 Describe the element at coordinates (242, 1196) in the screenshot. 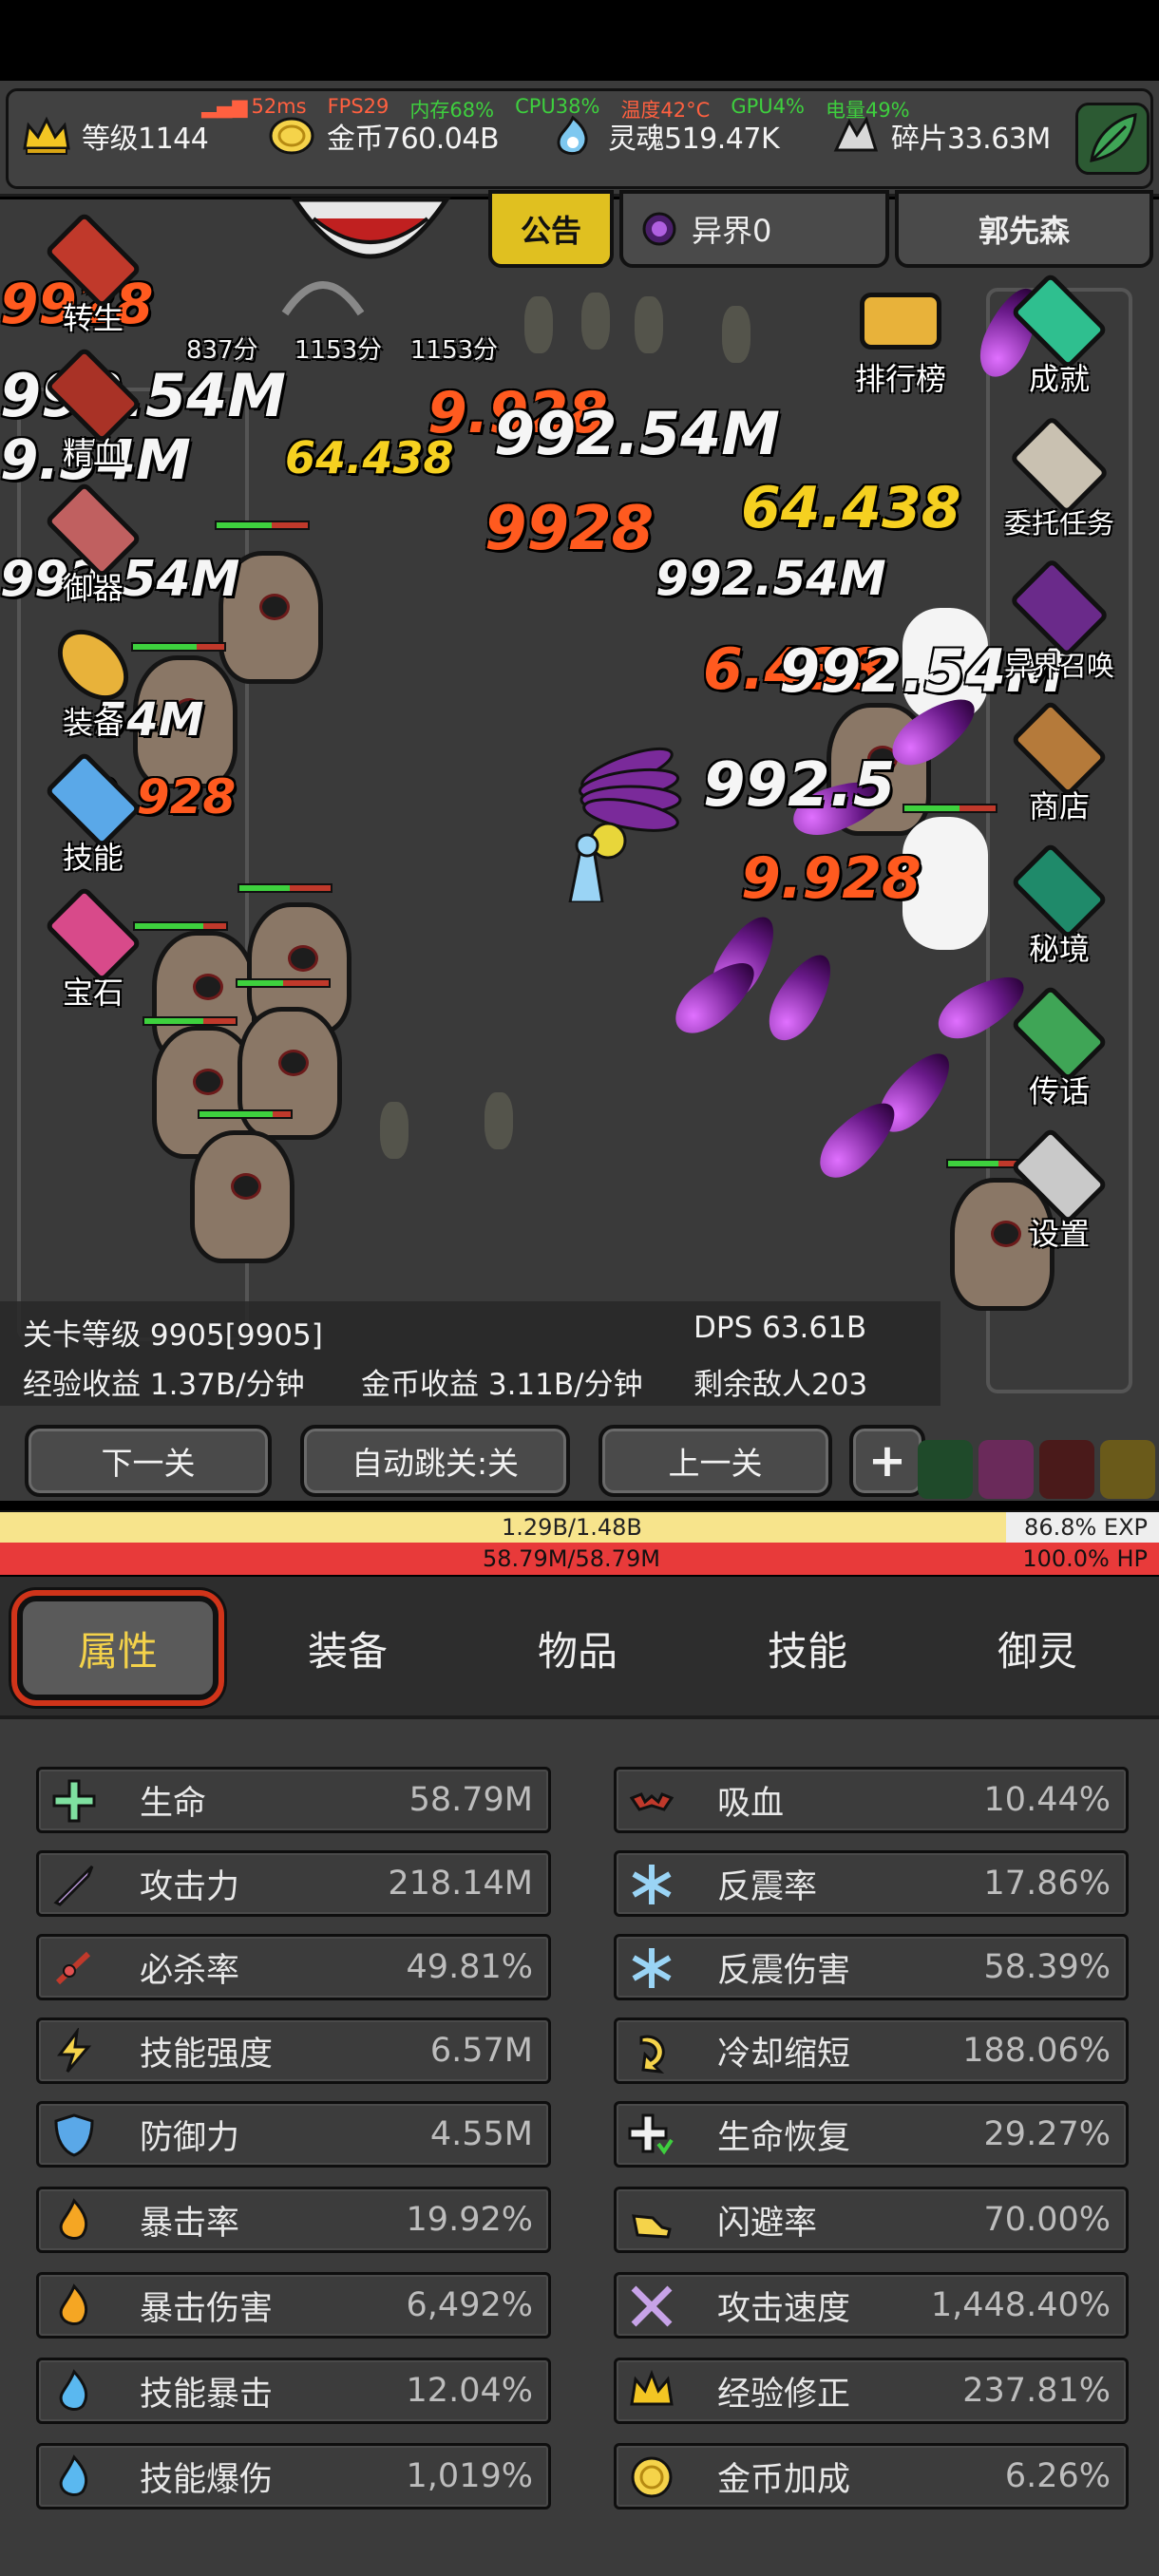

I see `enemy-rock` at that location.